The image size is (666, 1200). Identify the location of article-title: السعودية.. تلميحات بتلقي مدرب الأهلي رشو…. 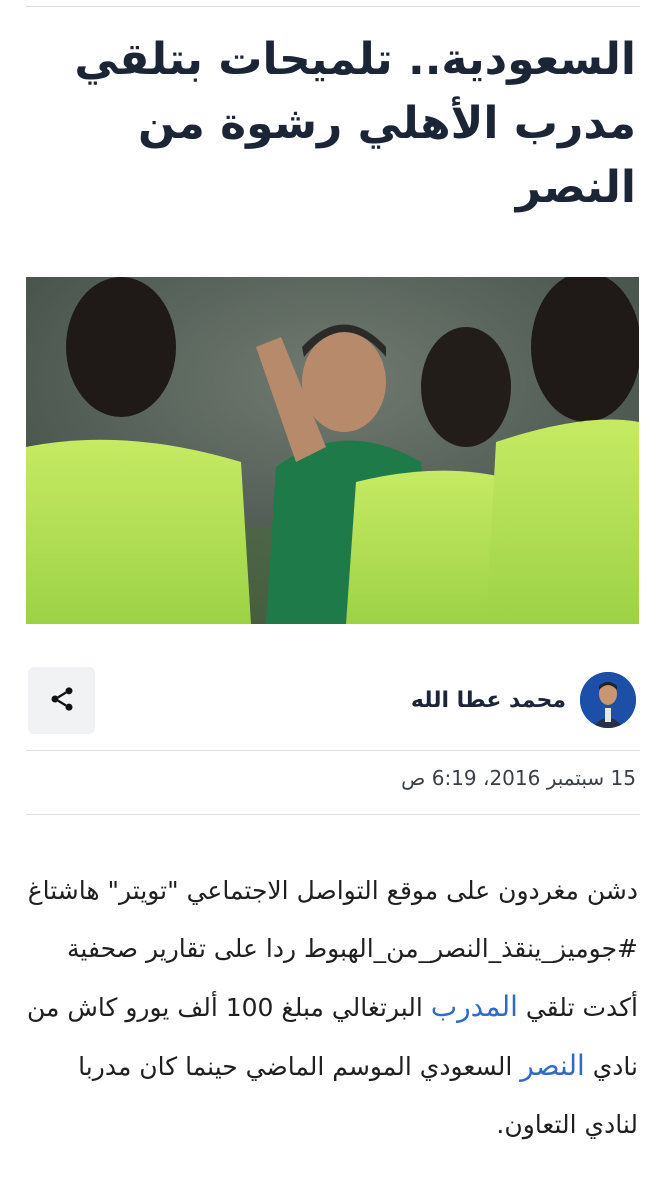
(355, 123).